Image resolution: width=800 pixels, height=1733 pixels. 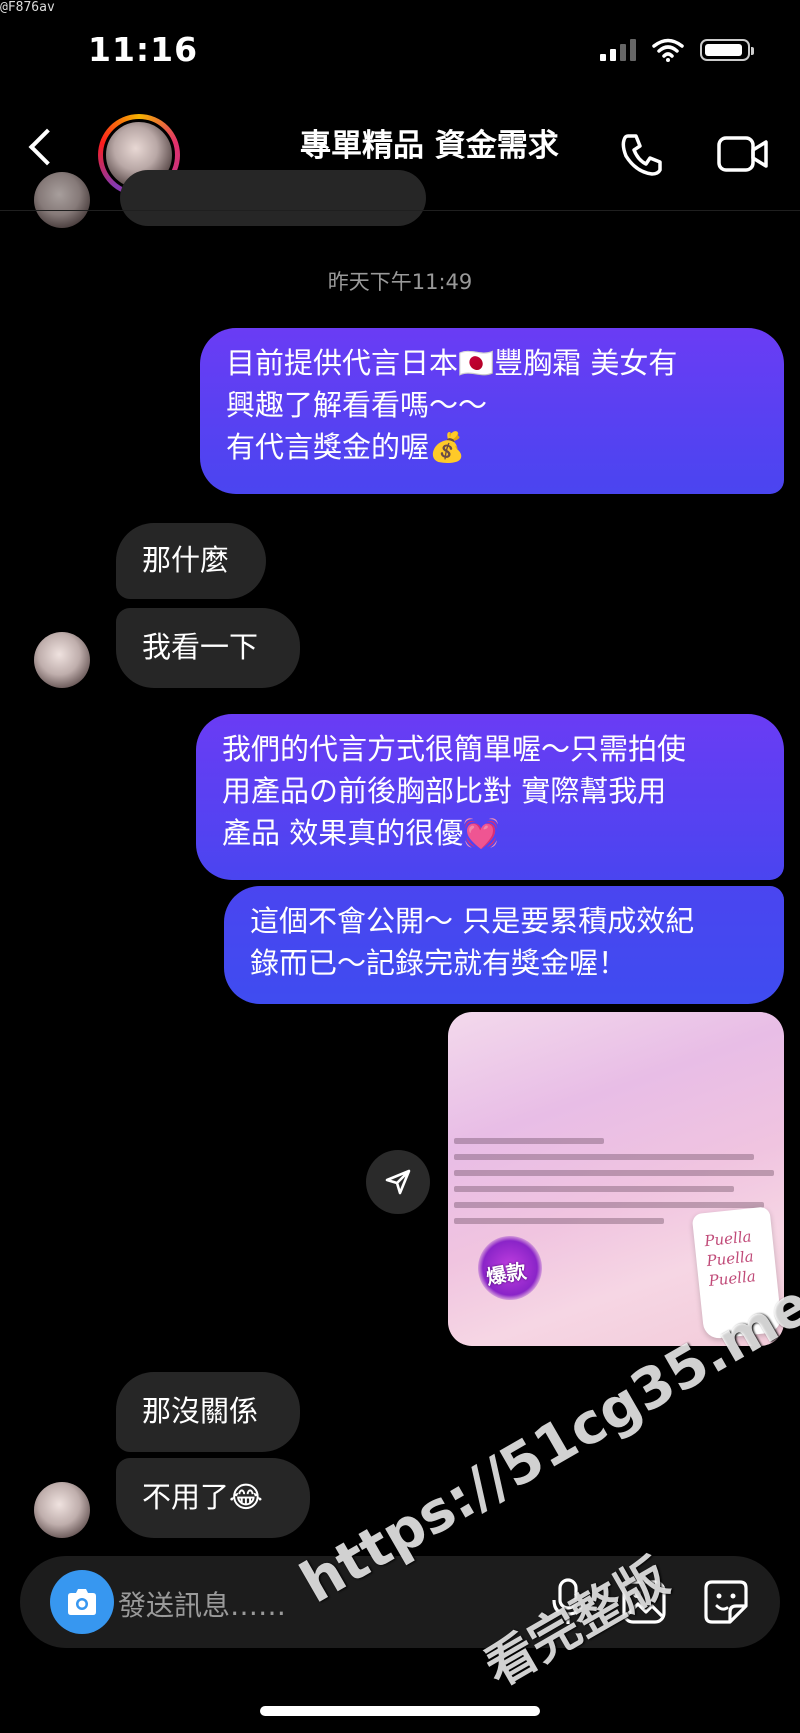 What do you see at coordinates (668, 50) in the screenshot?
I see `wifi-icon` at bounding box center [668, 50].